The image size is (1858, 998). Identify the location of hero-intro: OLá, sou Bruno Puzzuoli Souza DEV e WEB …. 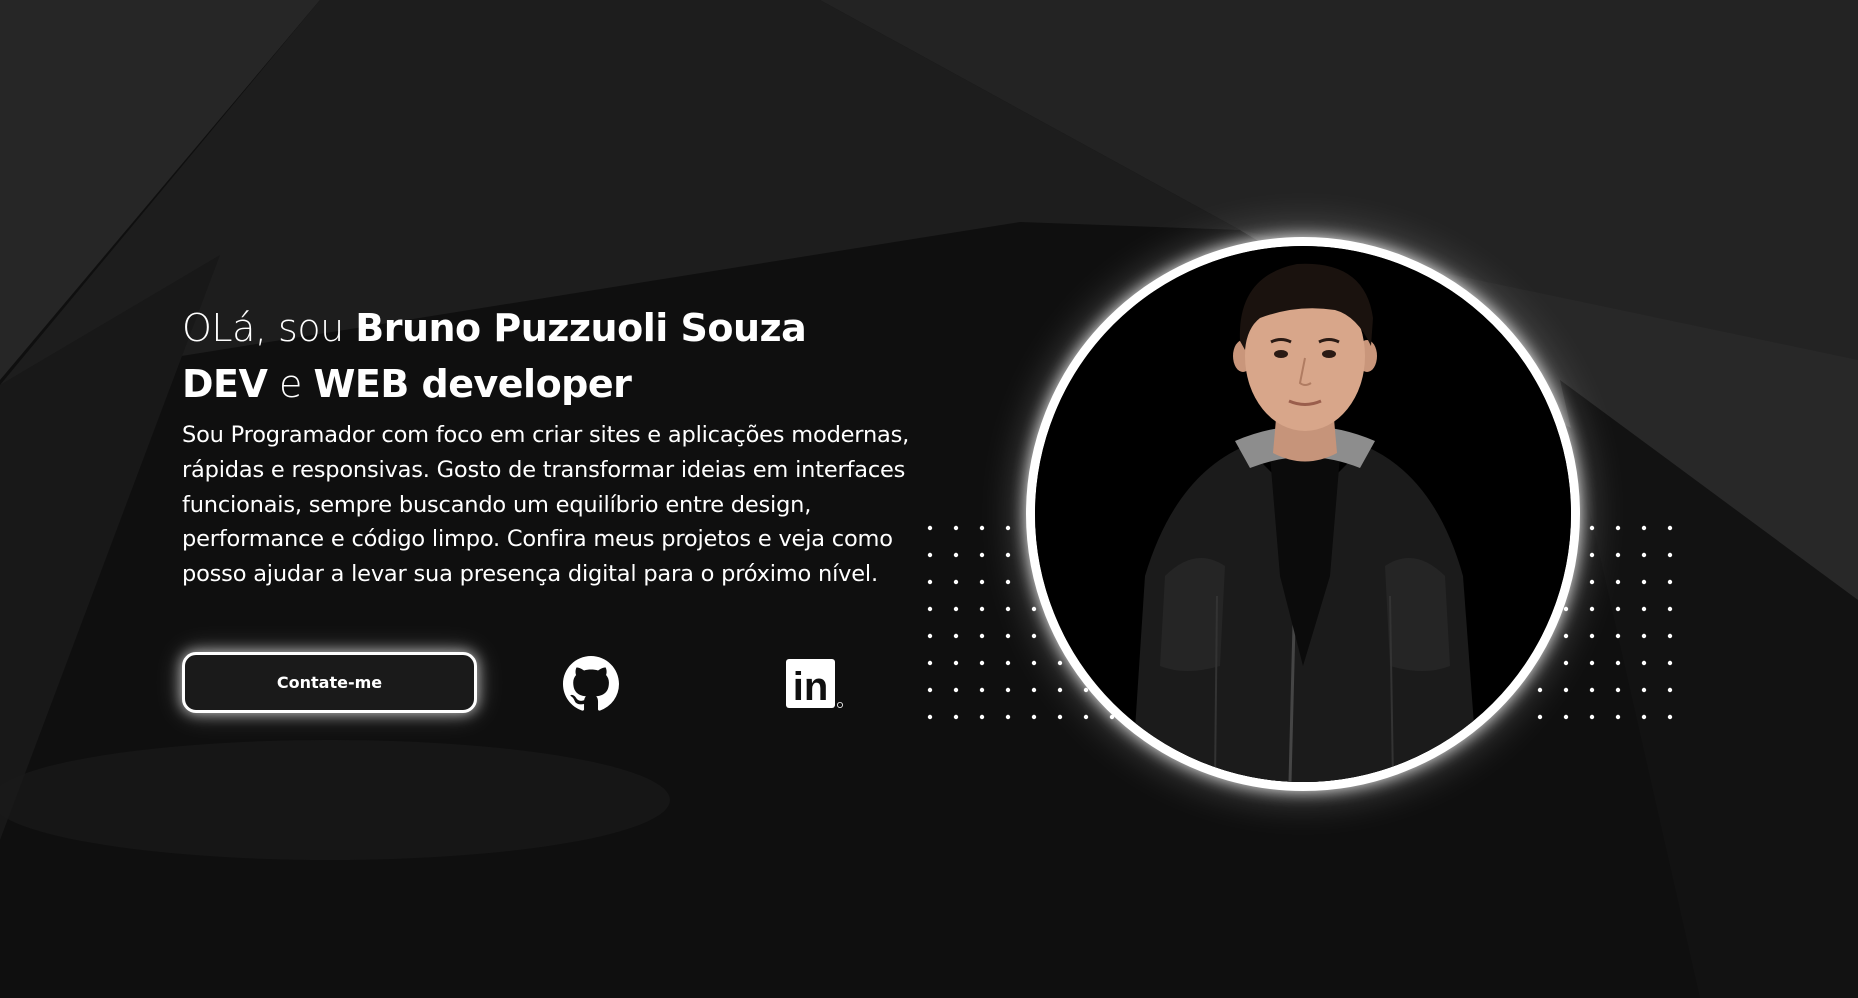
(562, 446).